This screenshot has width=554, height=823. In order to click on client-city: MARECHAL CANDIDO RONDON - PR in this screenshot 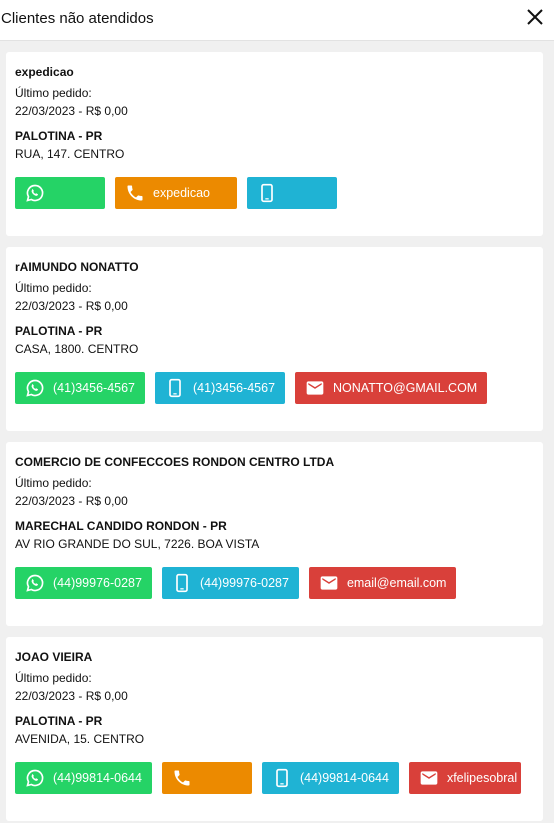, I will do `click(121, 526)`.